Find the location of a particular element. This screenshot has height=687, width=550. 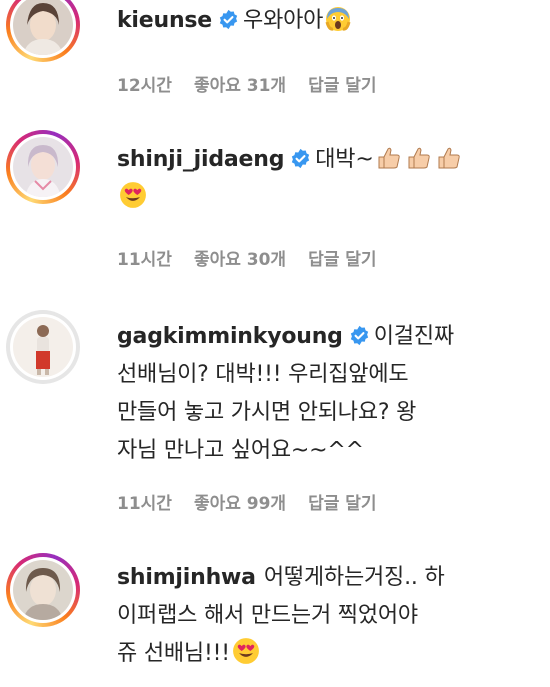

comment-text: 대박~ is located at coordinates (344, 159).